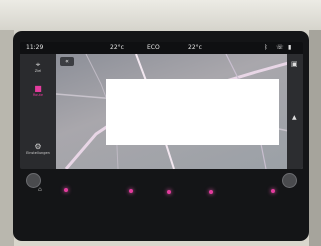 This screenshot has width=321, height=246. What do you see at coordinates (315, 138) in the screenshot?
I see `background-right` at bounding box center [315, 138].